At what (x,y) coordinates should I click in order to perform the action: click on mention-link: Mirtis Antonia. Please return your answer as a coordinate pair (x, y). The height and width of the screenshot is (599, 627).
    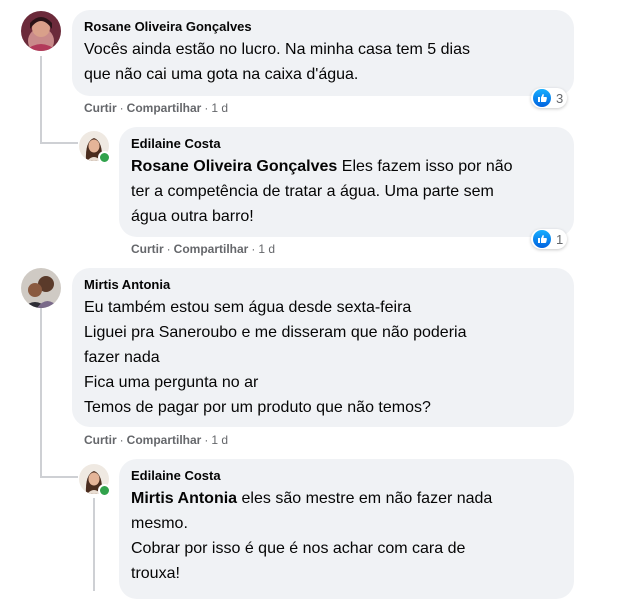
    Looking at the image, I should click on (184, 498).